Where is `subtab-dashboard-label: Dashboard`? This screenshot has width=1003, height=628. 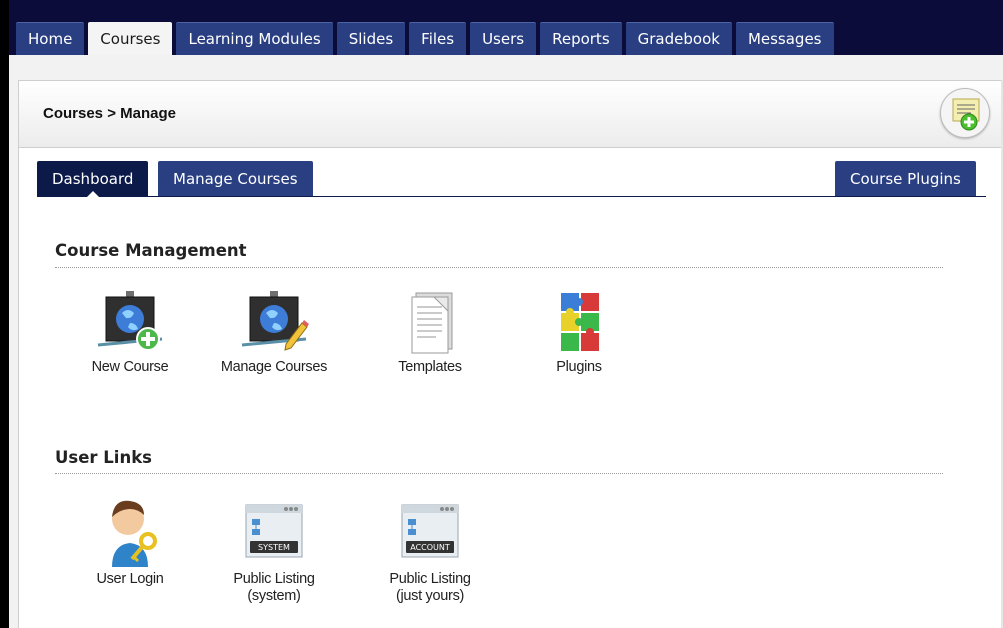
subtab-dashboard-label: Dashboard is located at coordinates (93, 178).